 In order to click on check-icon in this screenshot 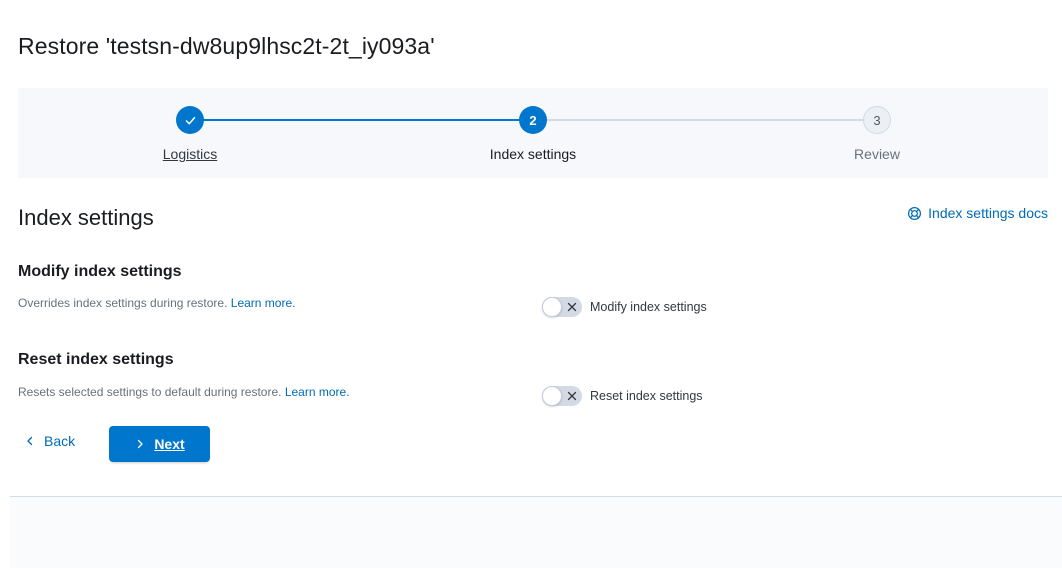, I will do `click(190, 120)`.